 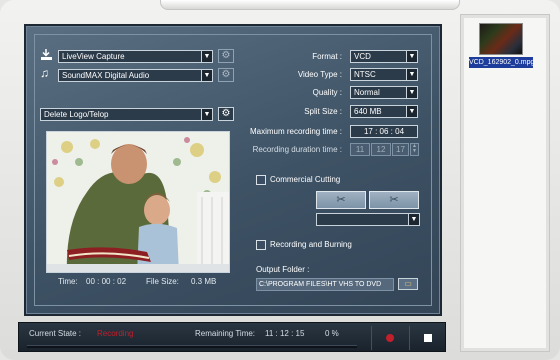 What do you see at coordinates (192, 346) in the screenshot?
I see `recording-progress-bar` at bounding box center [192, 346].